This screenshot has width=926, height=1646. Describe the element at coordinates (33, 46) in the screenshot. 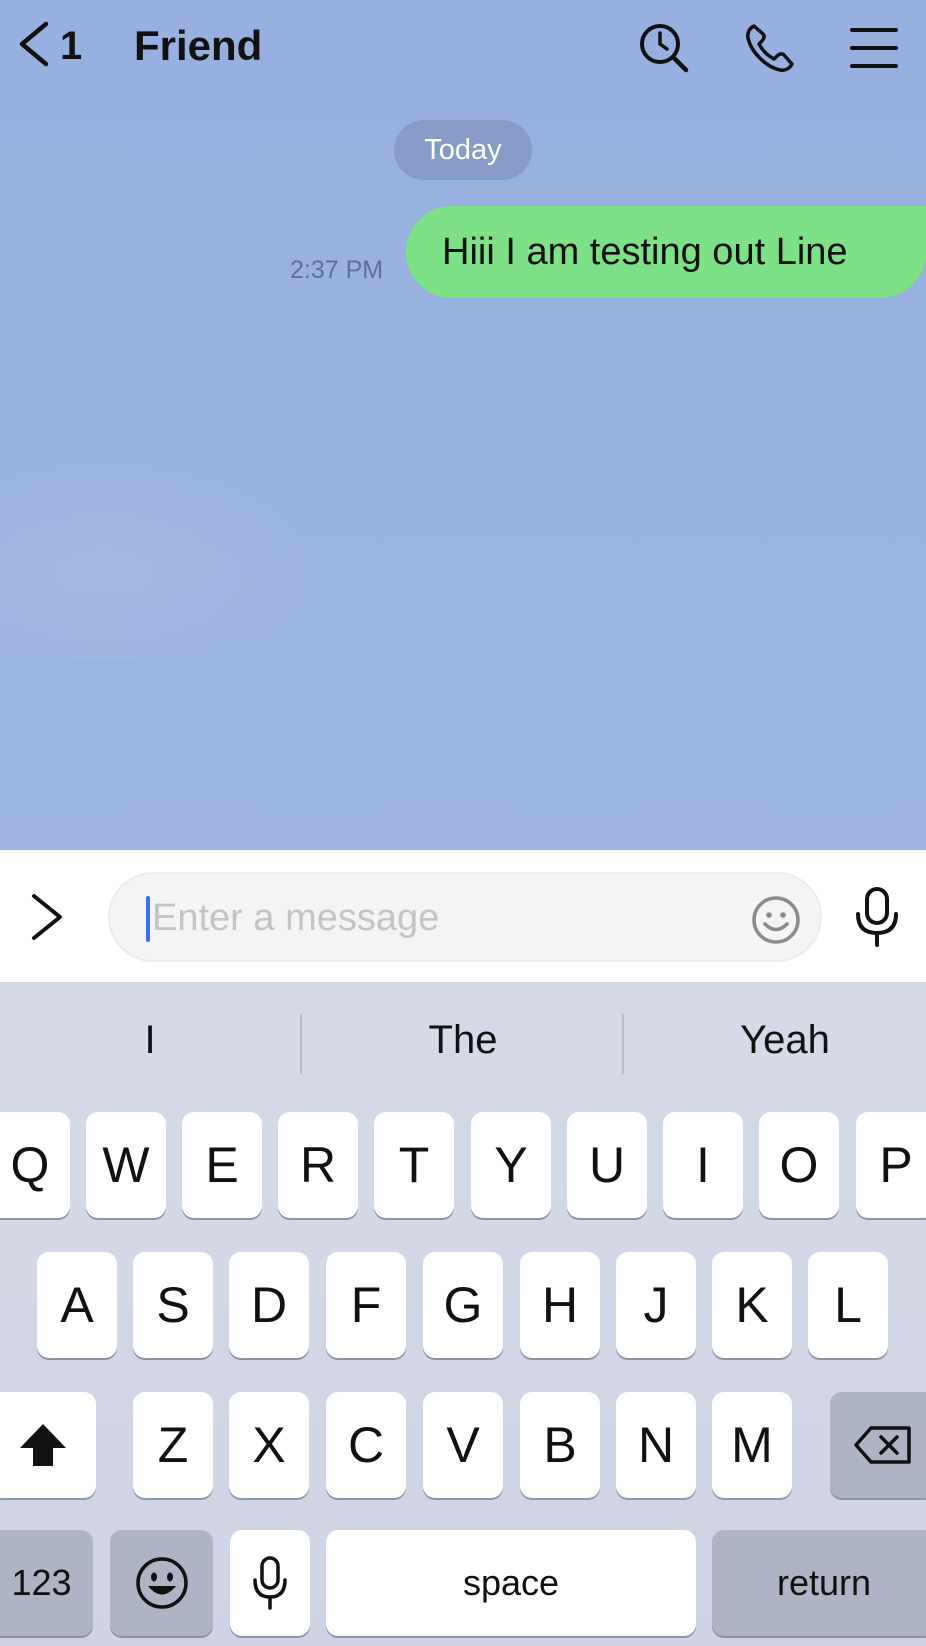

I see `back-chevron-icon` at that location.